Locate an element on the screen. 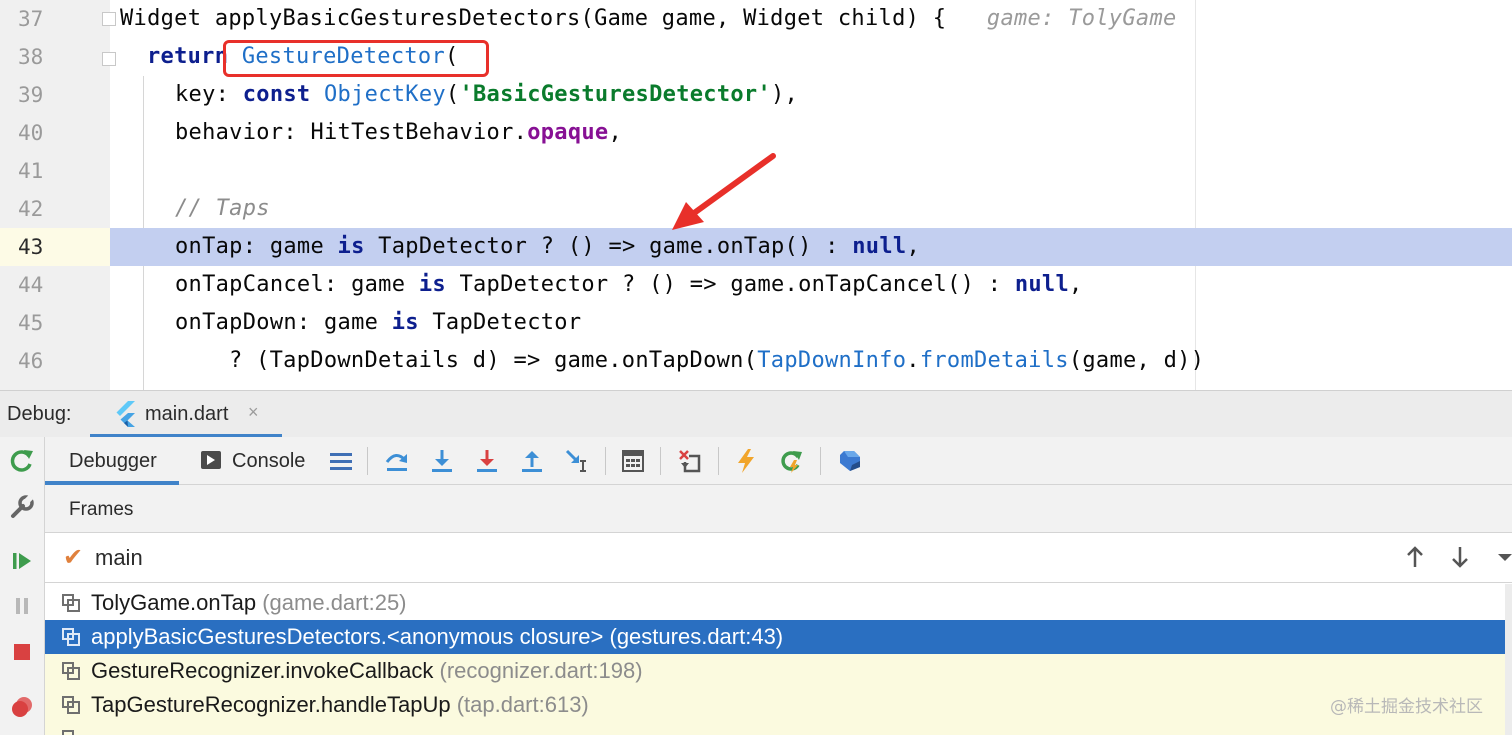 This screenshot has width=1512, height=735. step-over-icon is located at coordinates (397, 461).